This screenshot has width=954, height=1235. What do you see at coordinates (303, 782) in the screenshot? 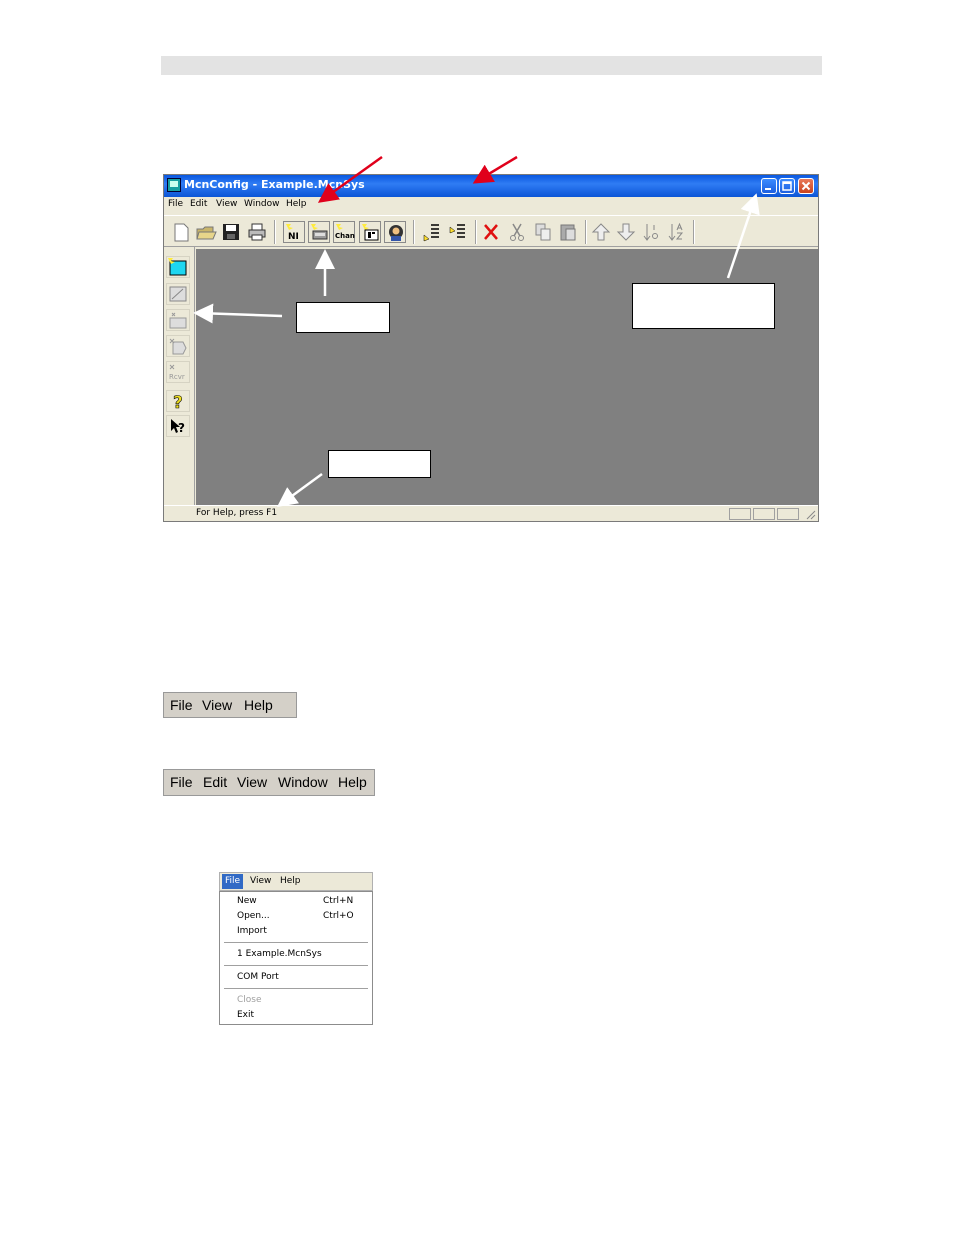
I see `menu-window: Window` at bounding box center [303, 782].